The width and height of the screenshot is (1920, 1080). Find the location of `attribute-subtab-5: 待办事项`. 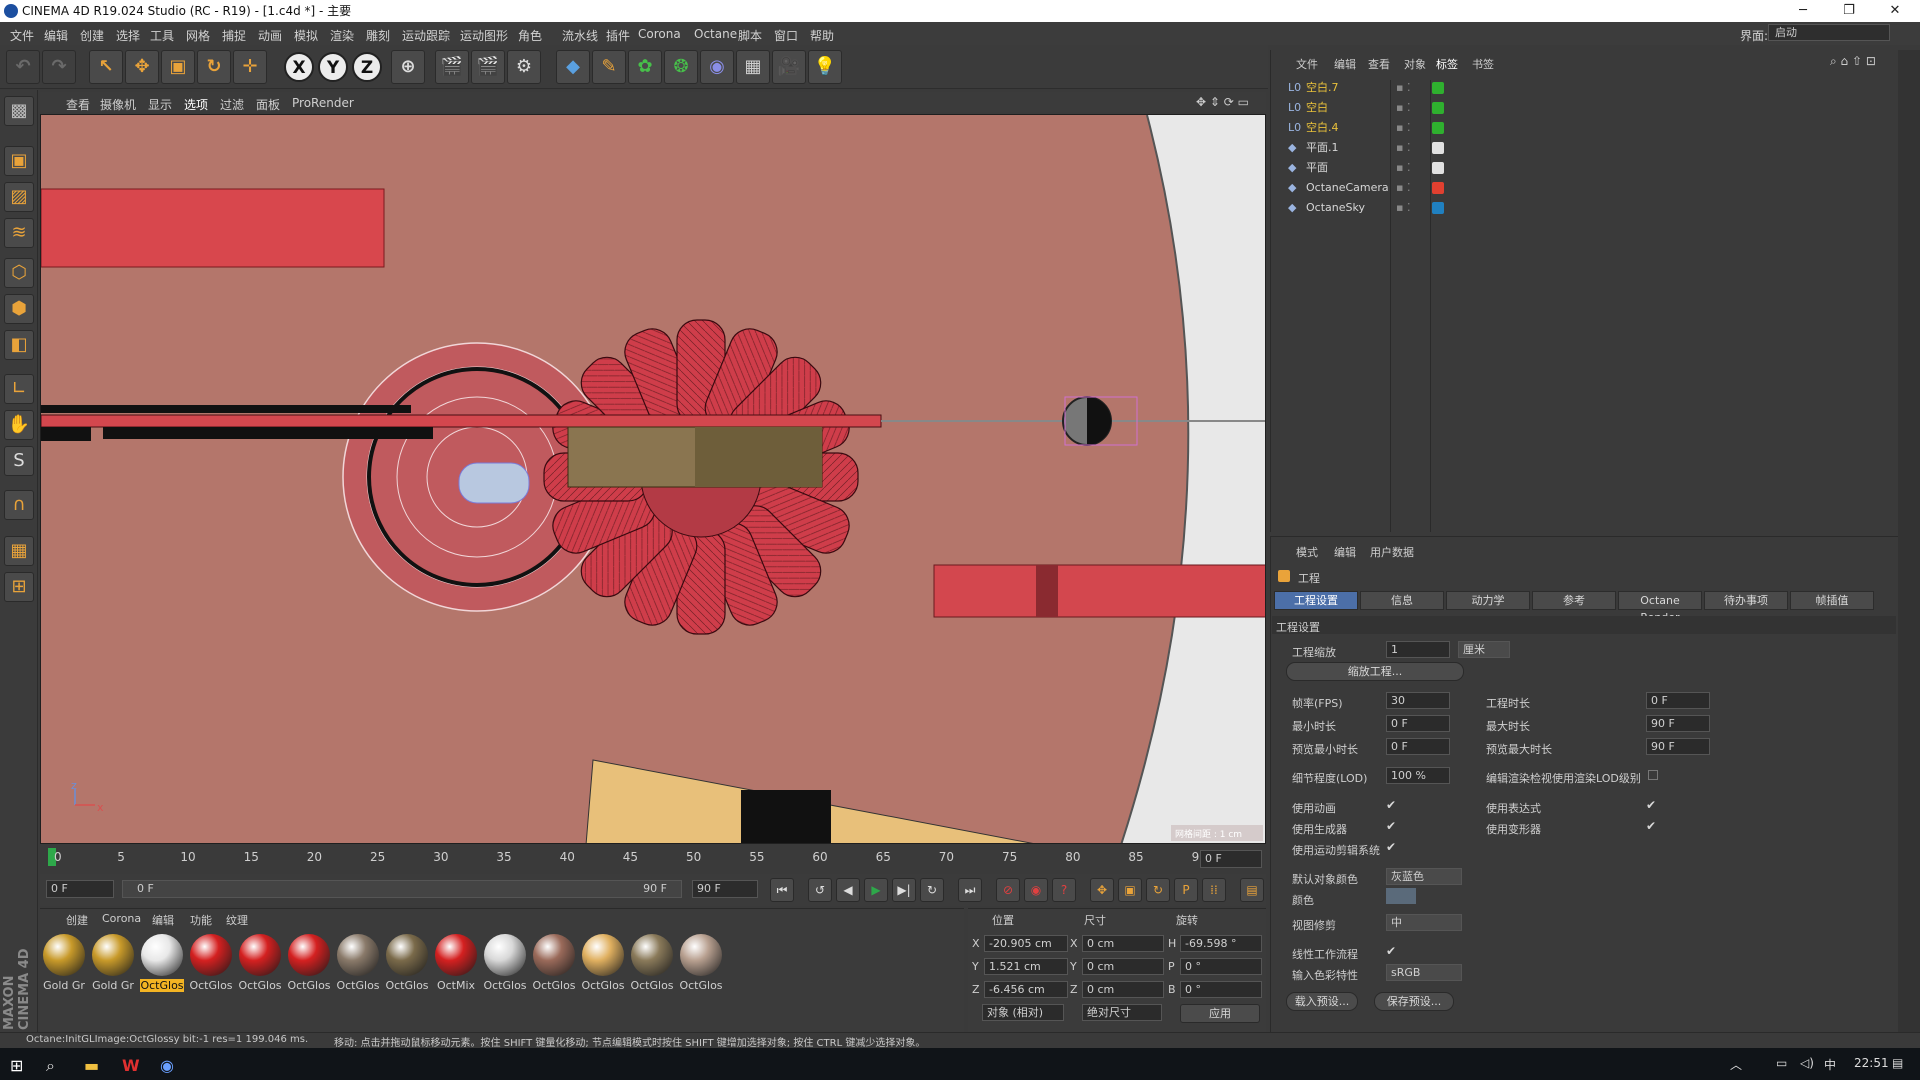

attribute-subtab-5: 待办事项 is located at coordinates (1746, 600).